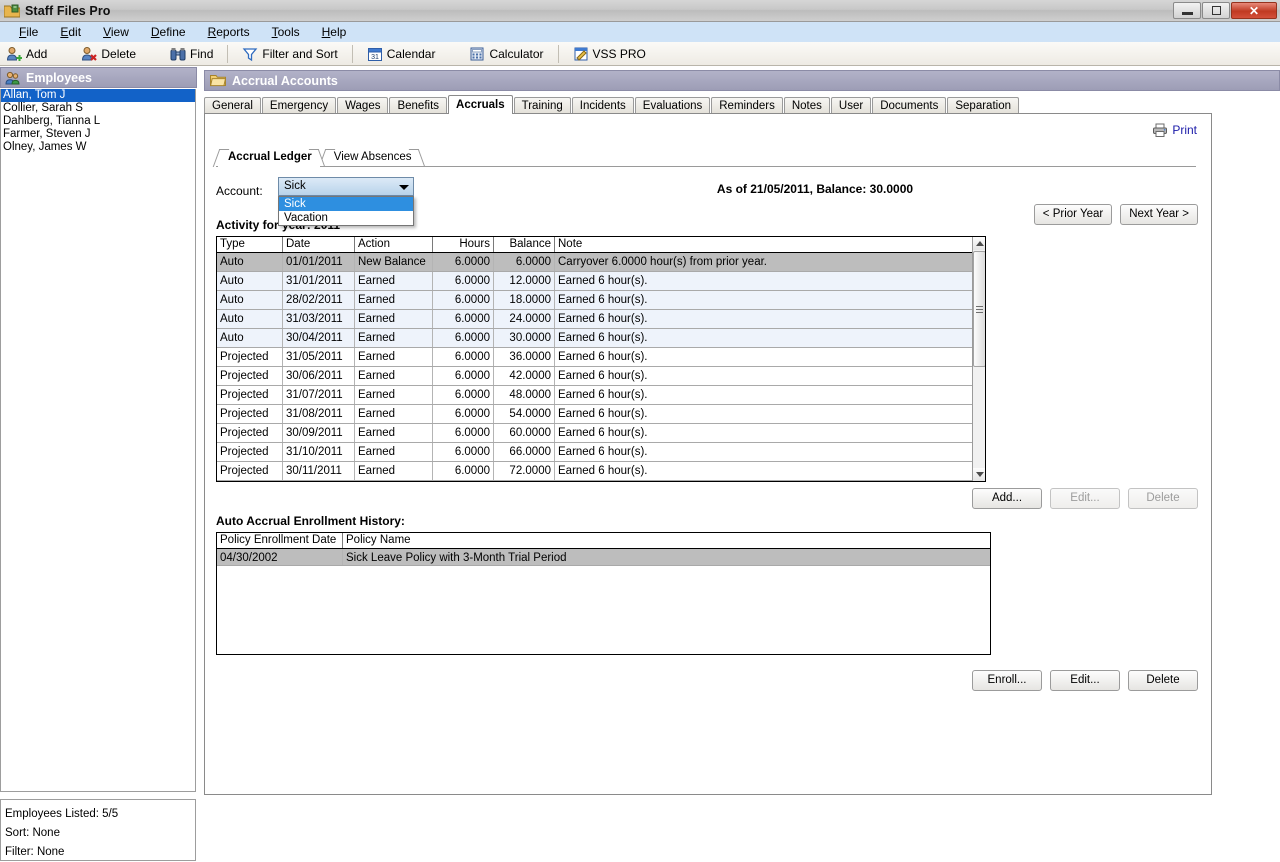 The width and height of the screenshot is (1280, 862). I want to click on list-item: Collier, Sarah S, so click(98, 108).